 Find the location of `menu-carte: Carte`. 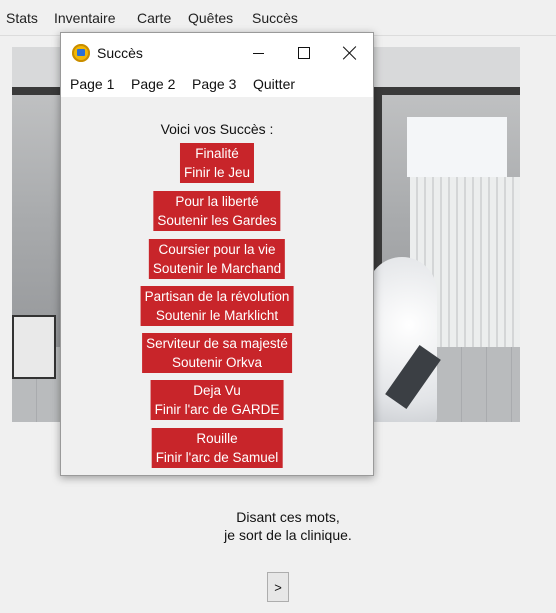

menu-carte: Carte is located at coordinates (154, 18).